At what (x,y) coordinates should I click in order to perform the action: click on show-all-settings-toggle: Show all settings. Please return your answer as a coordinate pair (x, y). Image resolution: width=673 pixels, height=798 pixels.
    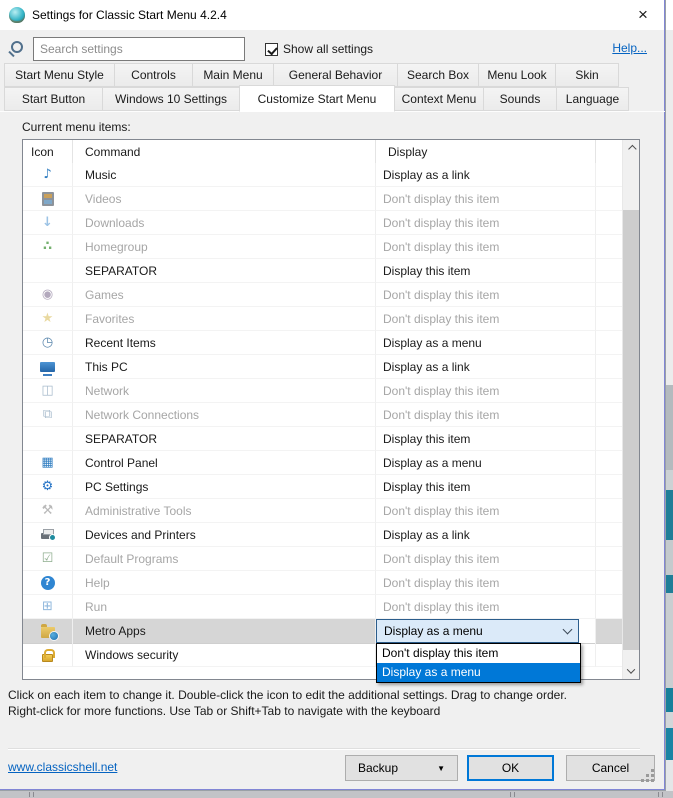
    Looking at the image, I should click on (319, 49).